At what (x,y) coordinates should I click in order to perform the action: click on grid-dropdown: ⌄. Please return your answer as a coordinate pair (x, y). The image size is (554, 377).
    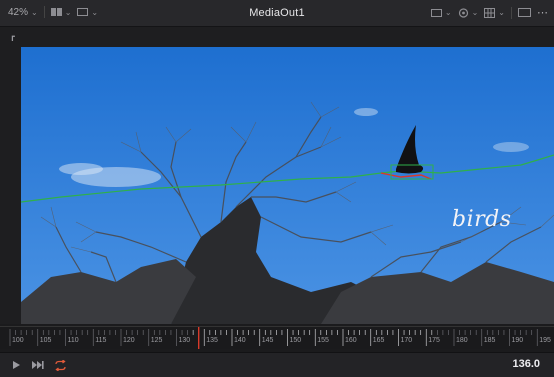
    Looking at the image, I should click on (494, 12).